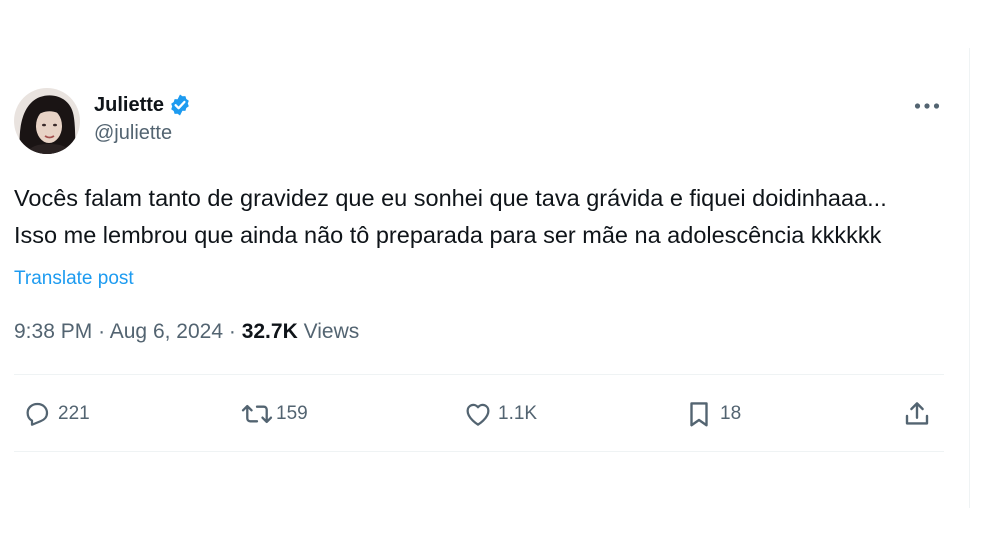 The image size is (984, 554). I want to click on repost-button: 159, so click(274, 414).